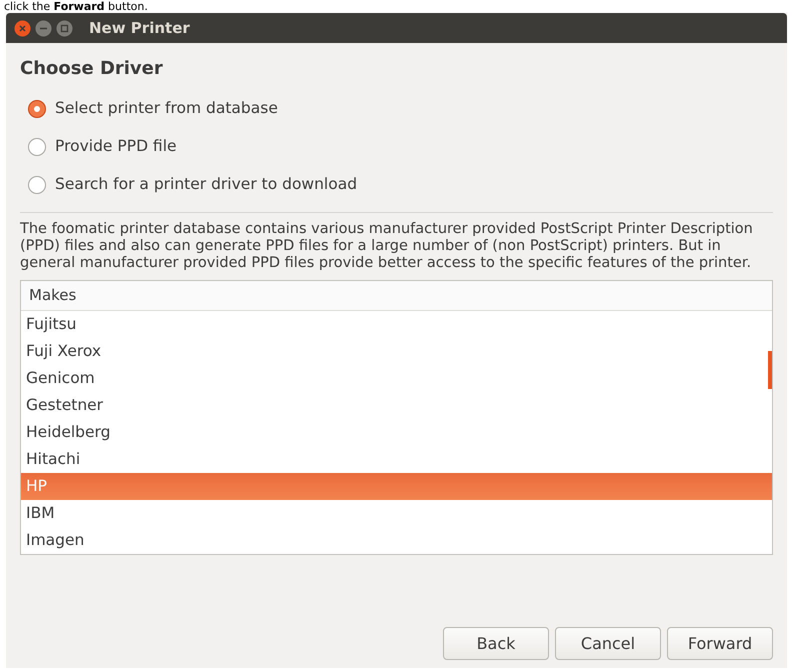 The height and width of the screenshot is (670, 793). Describe the element at coordinates (387, 246) in the screenshot. I see `description-text: The foomatic printer database contains various manufacturer provided PostScript Printer Description (PPD) files and also can generate PPD files for a large number of (non PostScript) printers. But in general manufacturer provided PPD files provide better access to the specific features of the printer.` at that location.